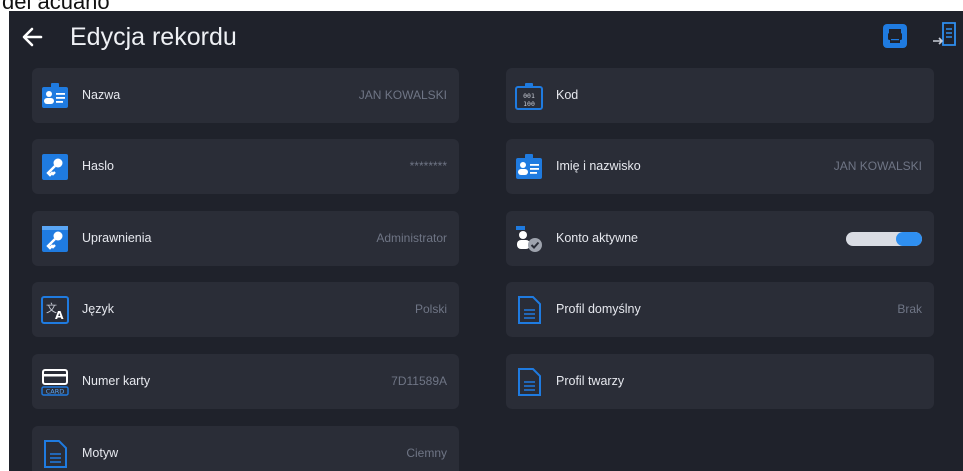 This screenshot has width=963, height=471. Describe the element at coordinates (598, 166) in the screenshot. I see `field-label: Imię i nazwisko` at that location.